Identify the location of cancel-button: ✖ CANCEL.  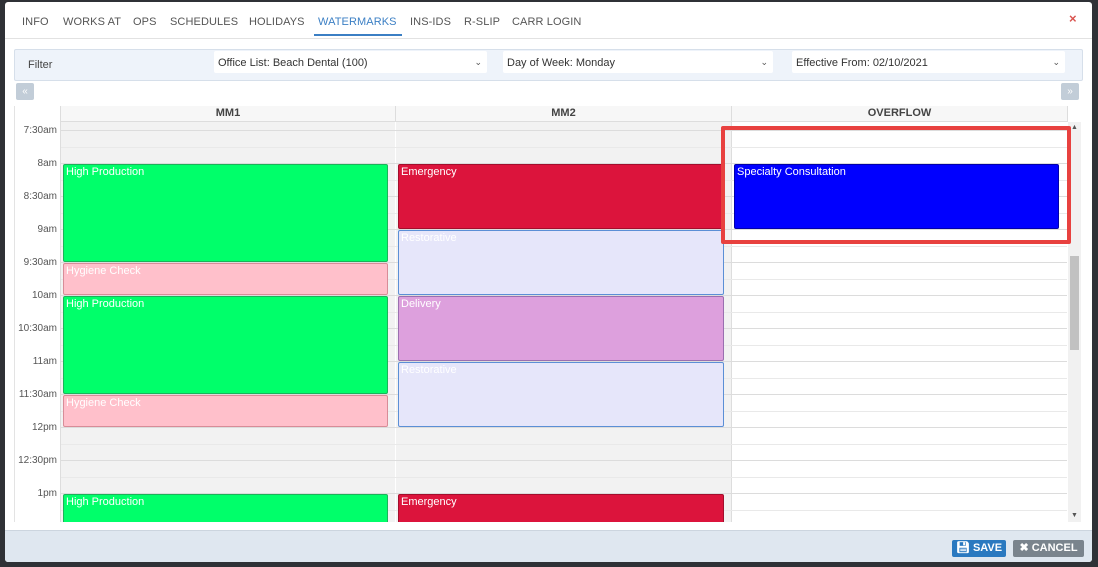
(1048, 548).